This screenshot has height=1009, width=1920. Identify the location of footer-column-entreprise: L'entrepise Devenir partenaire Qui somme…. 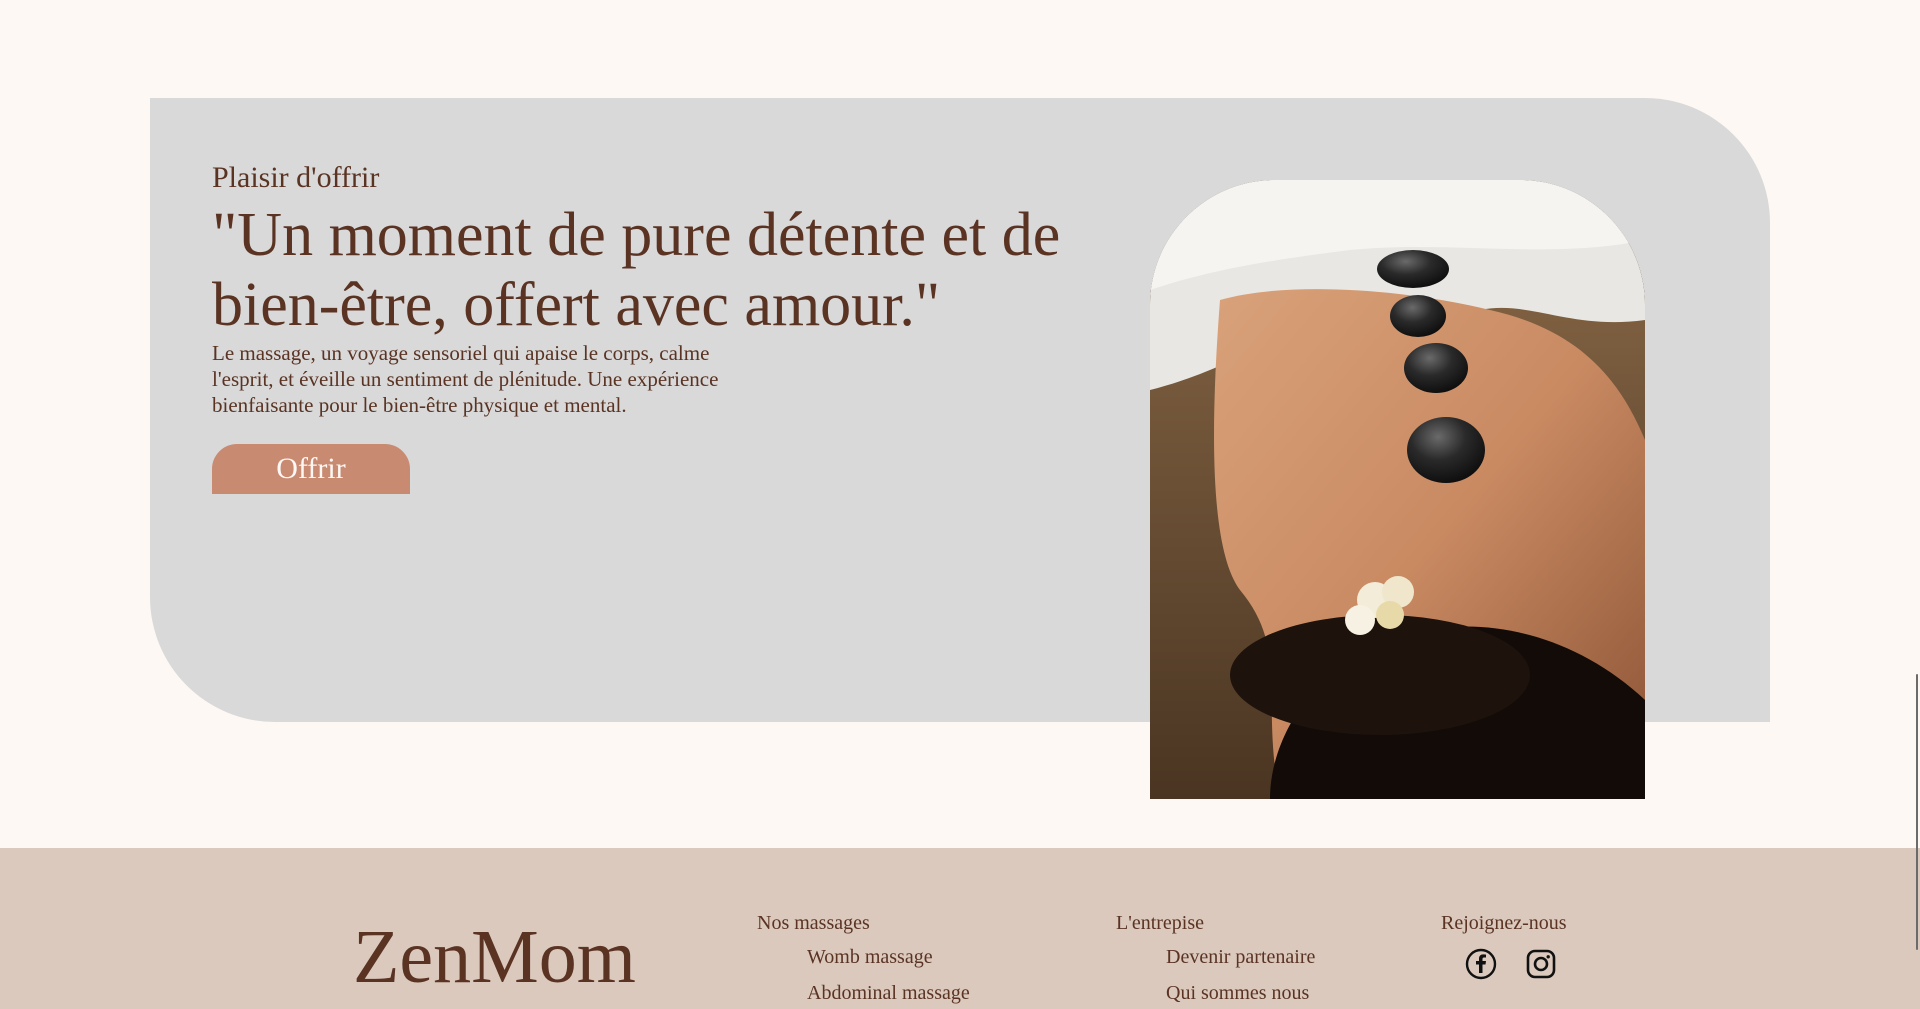
(1215, 959).